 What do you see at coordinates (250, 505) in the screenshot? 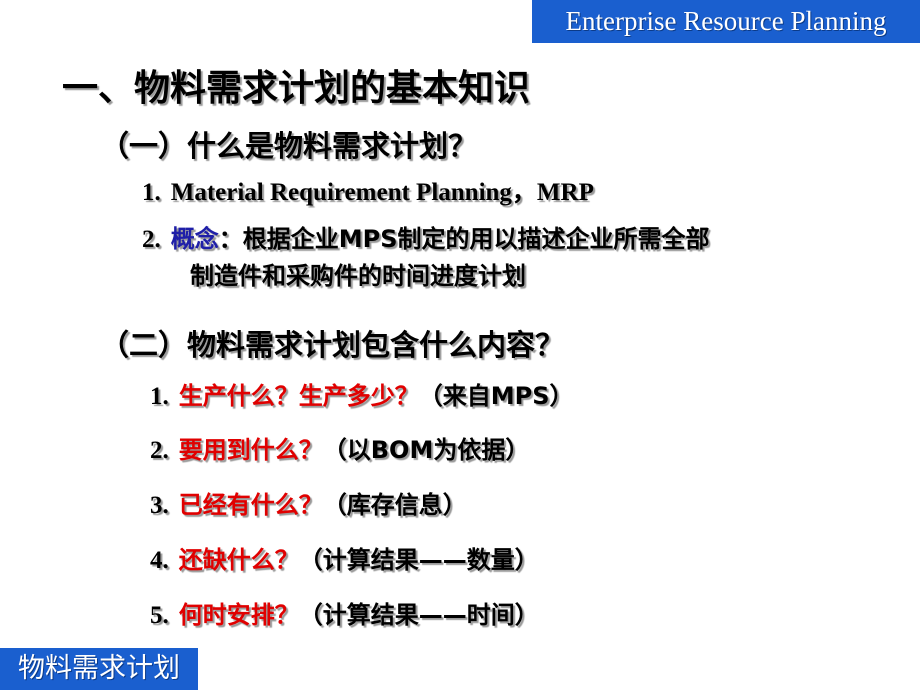
I see `item-question: 已经有什么？` at bounding box center [250, 505].